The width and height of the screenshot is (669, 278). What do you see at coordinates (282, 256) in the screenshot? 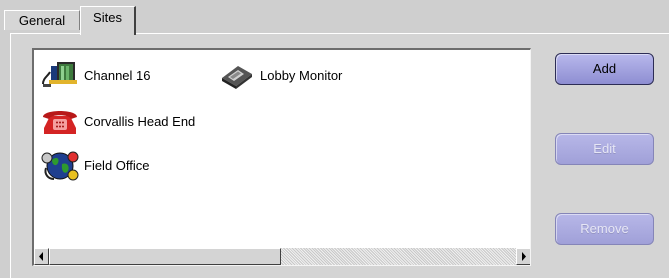
I see `horizontal-scrollbar` at bounding box center [282, 256].